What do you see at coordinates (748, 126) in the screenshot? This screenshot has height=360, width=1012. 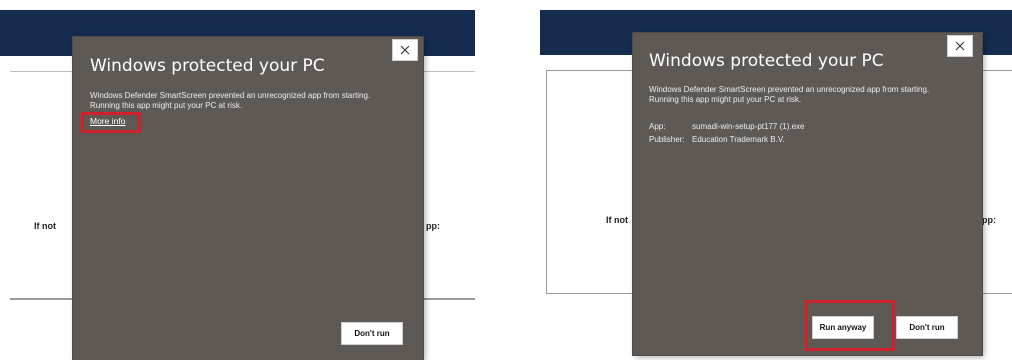 I see `app-value: sumadi-win-setup-pt177 (1).exe` at bounding box center [748, 126].